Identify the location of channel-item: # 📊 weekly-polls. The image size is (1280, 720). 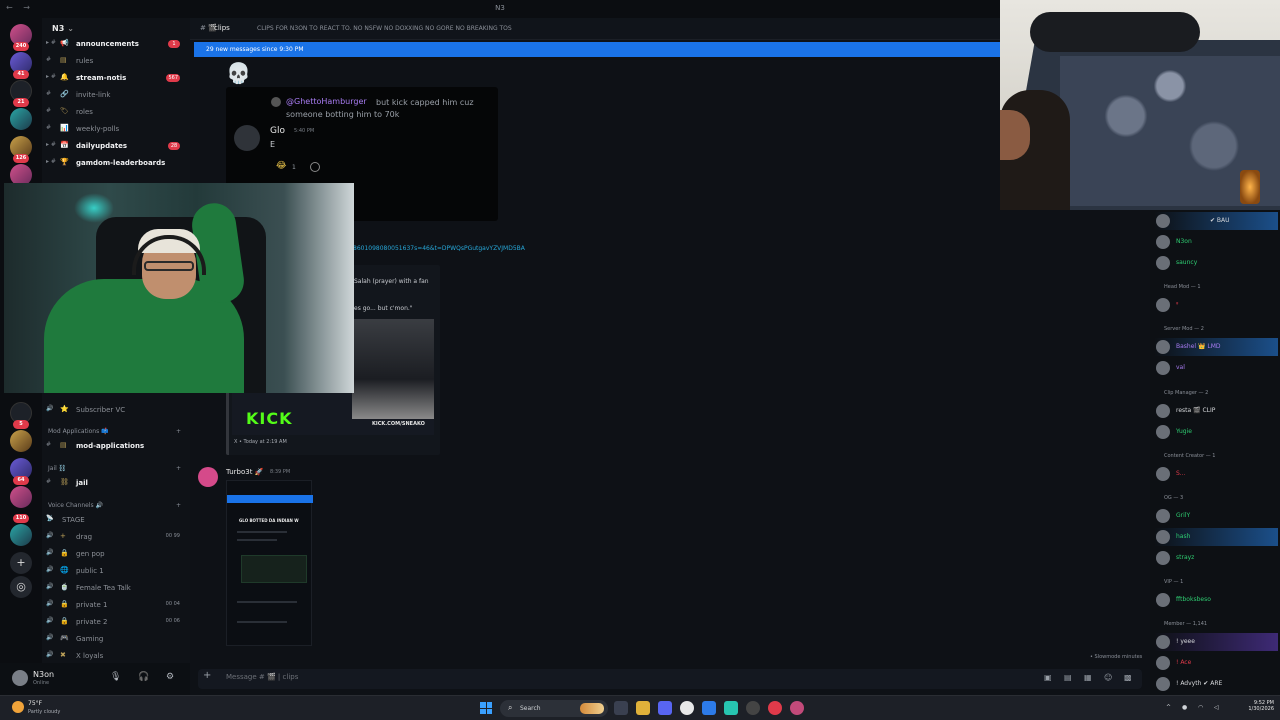
(116, 129).